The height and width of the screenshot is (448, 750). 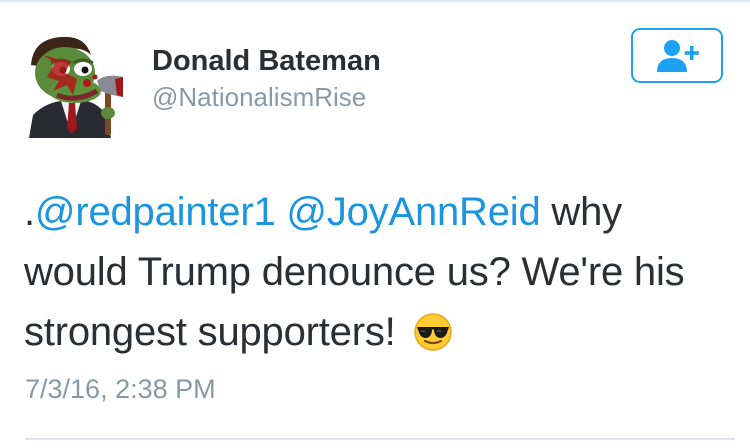 I want to click on author-info: Donald Bateman @NationalismRise, so click(x=266, y=78).